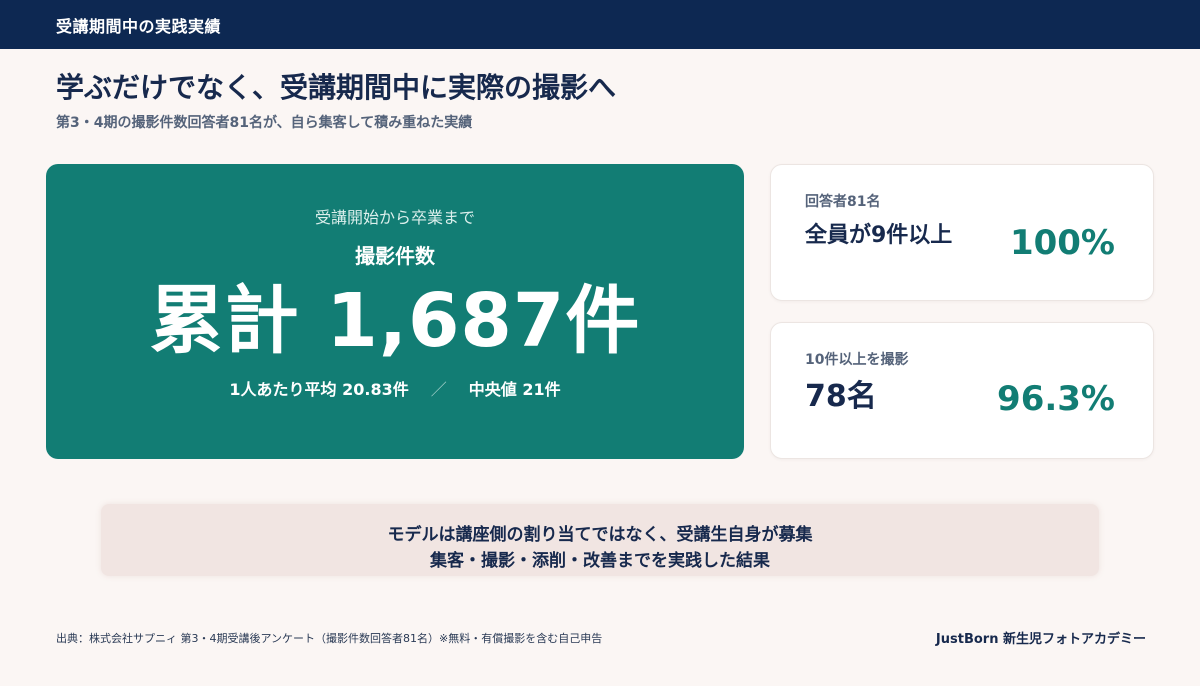 This screenshot has width=1200, height=686. What do you see at coordinates (962, 390) in the screenshot?
I see `stat-card-ten-plus: 10件以上を撮影 78名 96.3%` at bounding box center [962, 390].